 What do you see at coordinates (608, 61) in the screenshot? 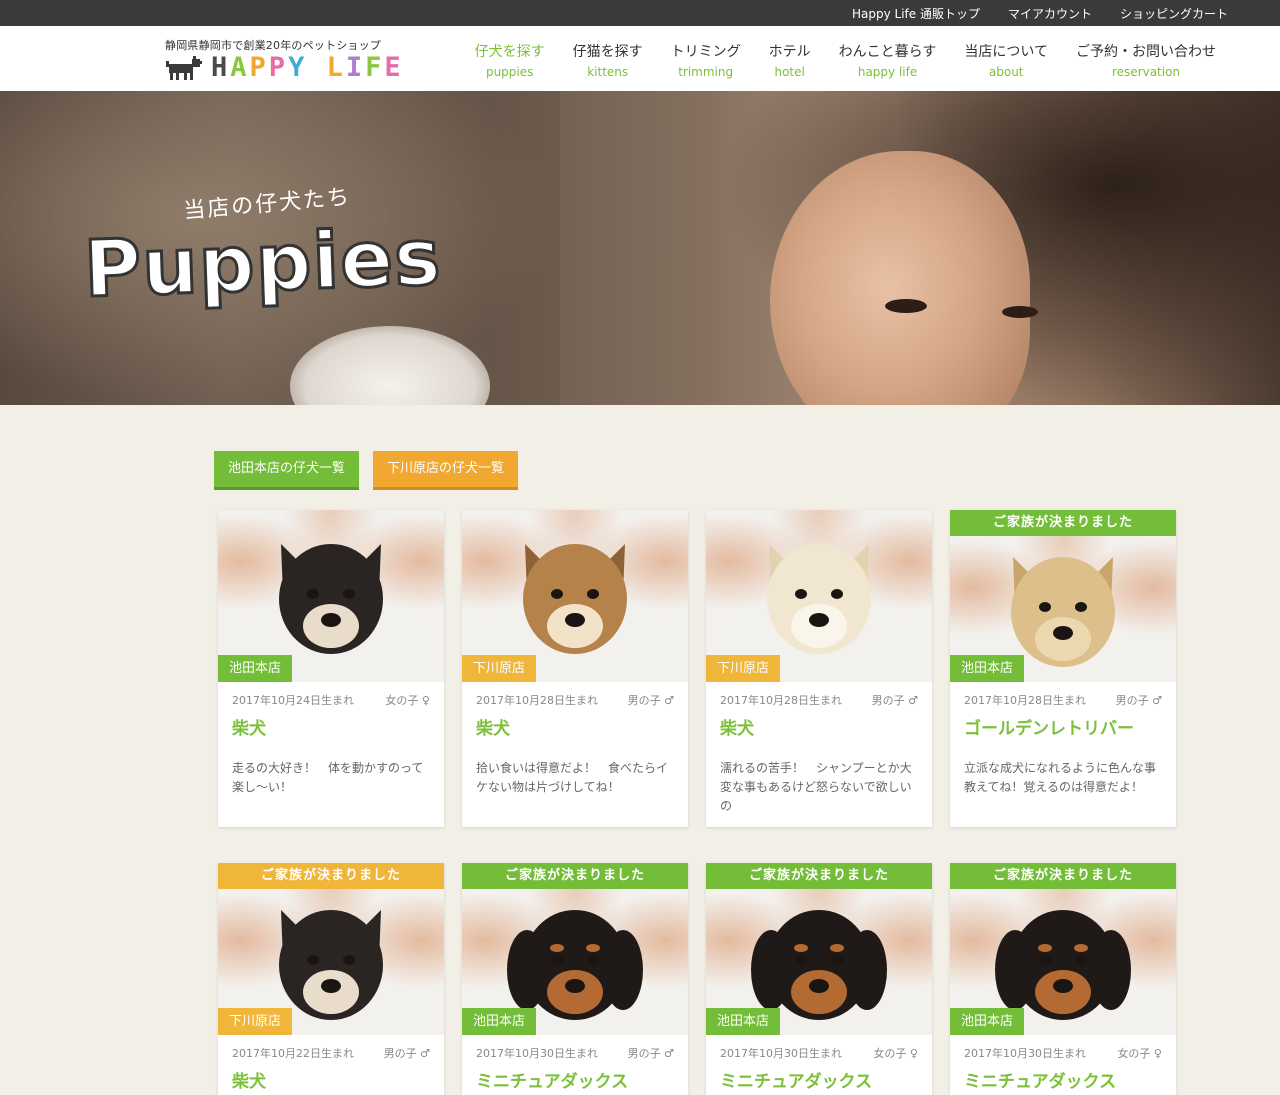
I see `nav-kittens: 仔猫を探す kittens` at bounding box center [608, 61].